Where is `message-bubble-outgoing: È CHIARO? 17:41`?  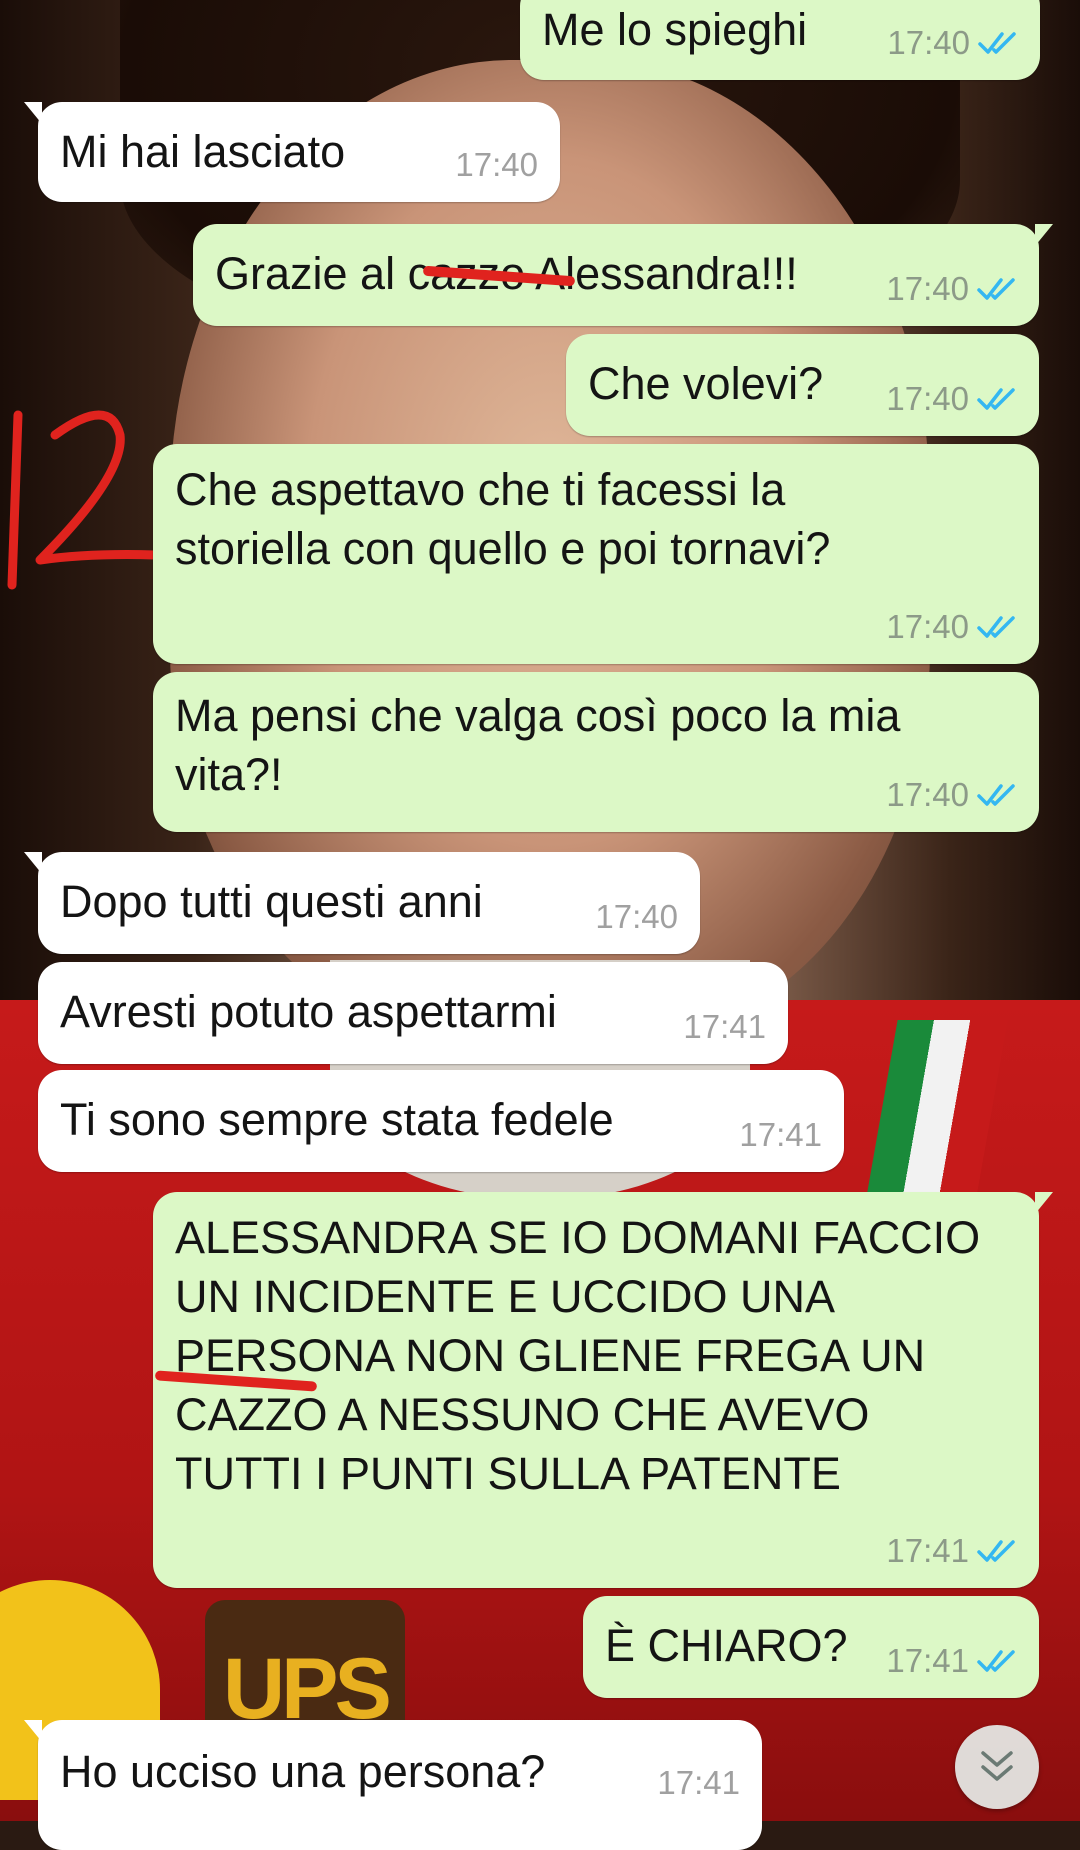 message-bubble-outgoing: È CHIARO? 17:41 is located at coordinates (811, 1647).